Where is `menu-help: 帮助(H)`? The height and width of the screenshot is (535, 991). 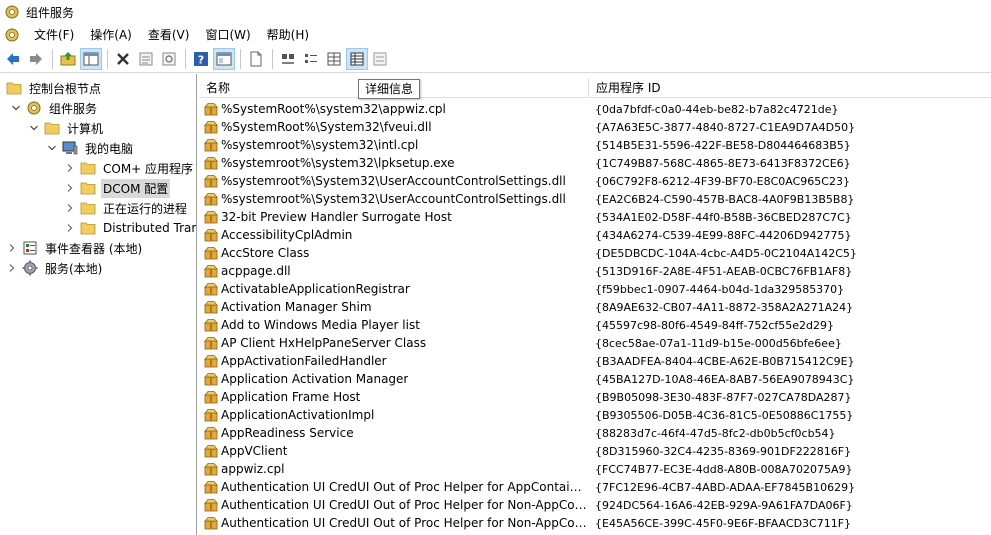 menu-help: 帮助(H) is located at coordinates (288, 35).